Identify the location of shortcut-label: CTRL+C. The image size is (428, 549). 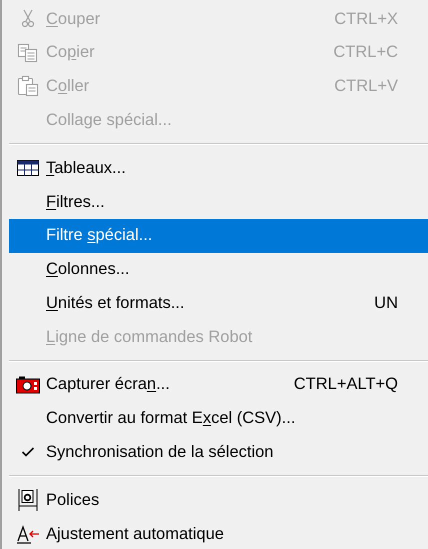
(366, 53).